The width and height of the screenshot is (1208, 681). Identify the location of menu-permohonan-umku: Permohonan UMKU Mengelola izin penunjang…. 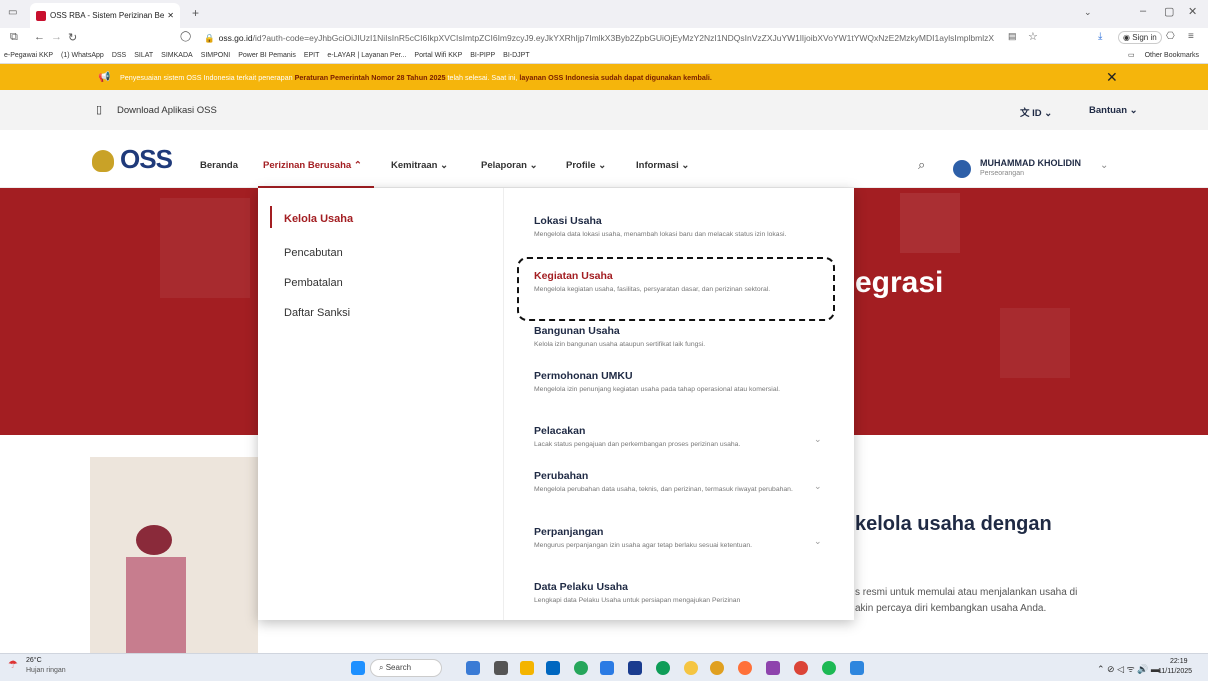
(684, 382).